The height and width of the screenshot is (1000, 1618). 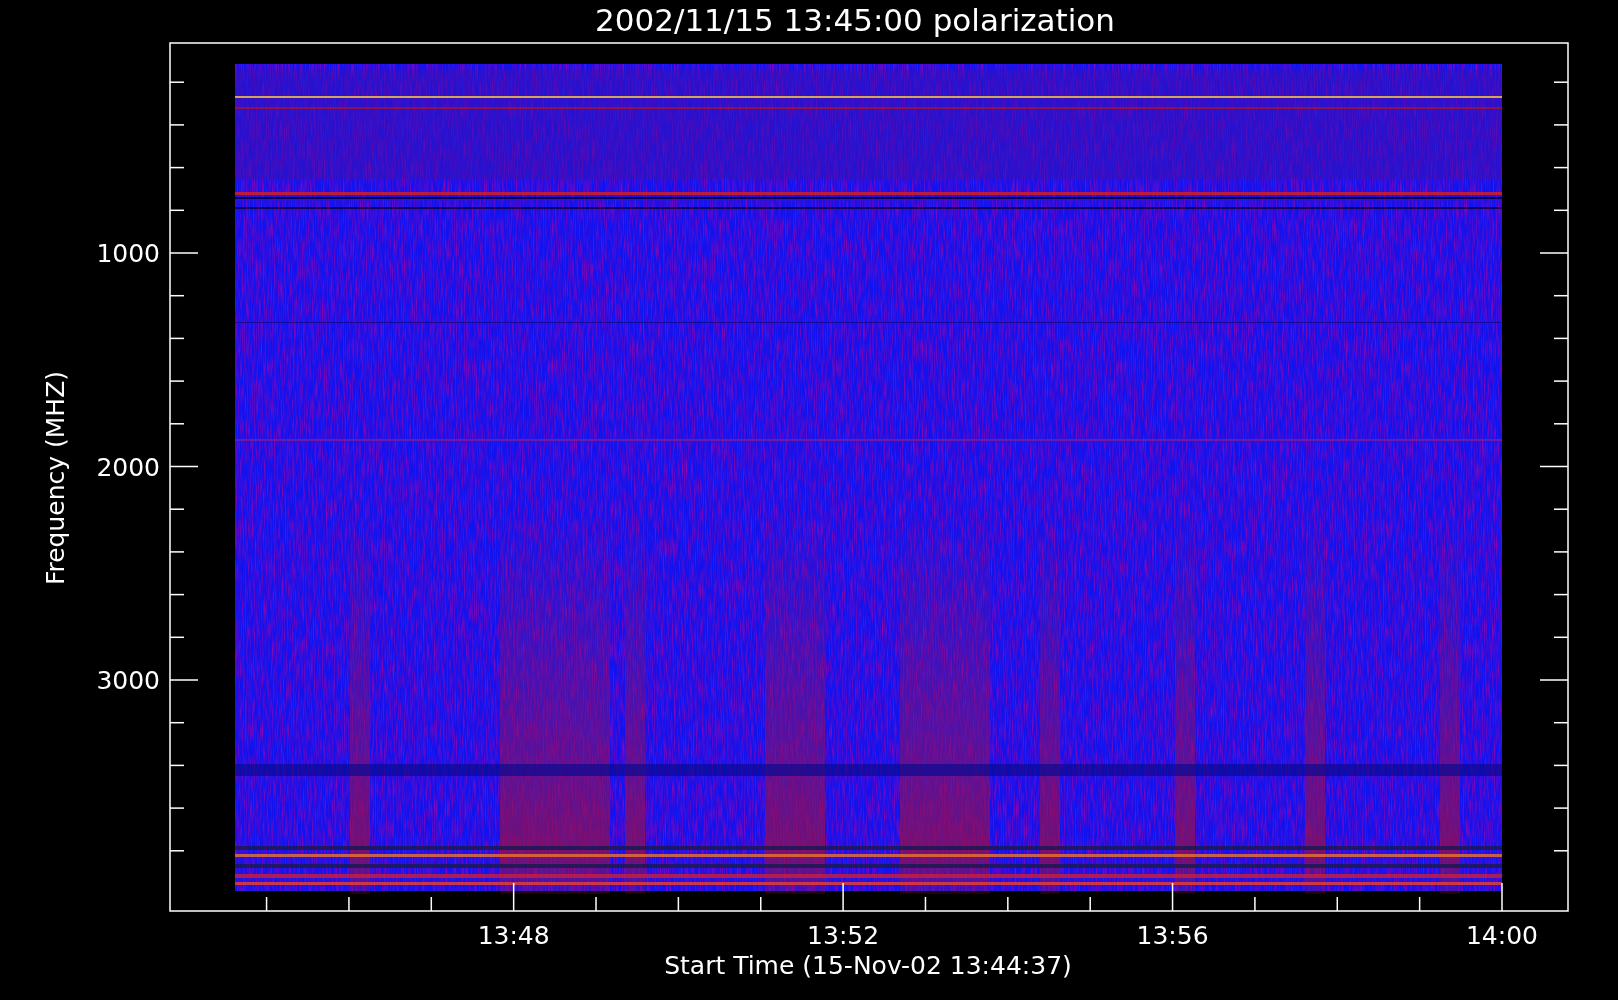 I want to click on chart-title: 2002/11/15 13:45:00 polarization, so click(x=855, y=20).